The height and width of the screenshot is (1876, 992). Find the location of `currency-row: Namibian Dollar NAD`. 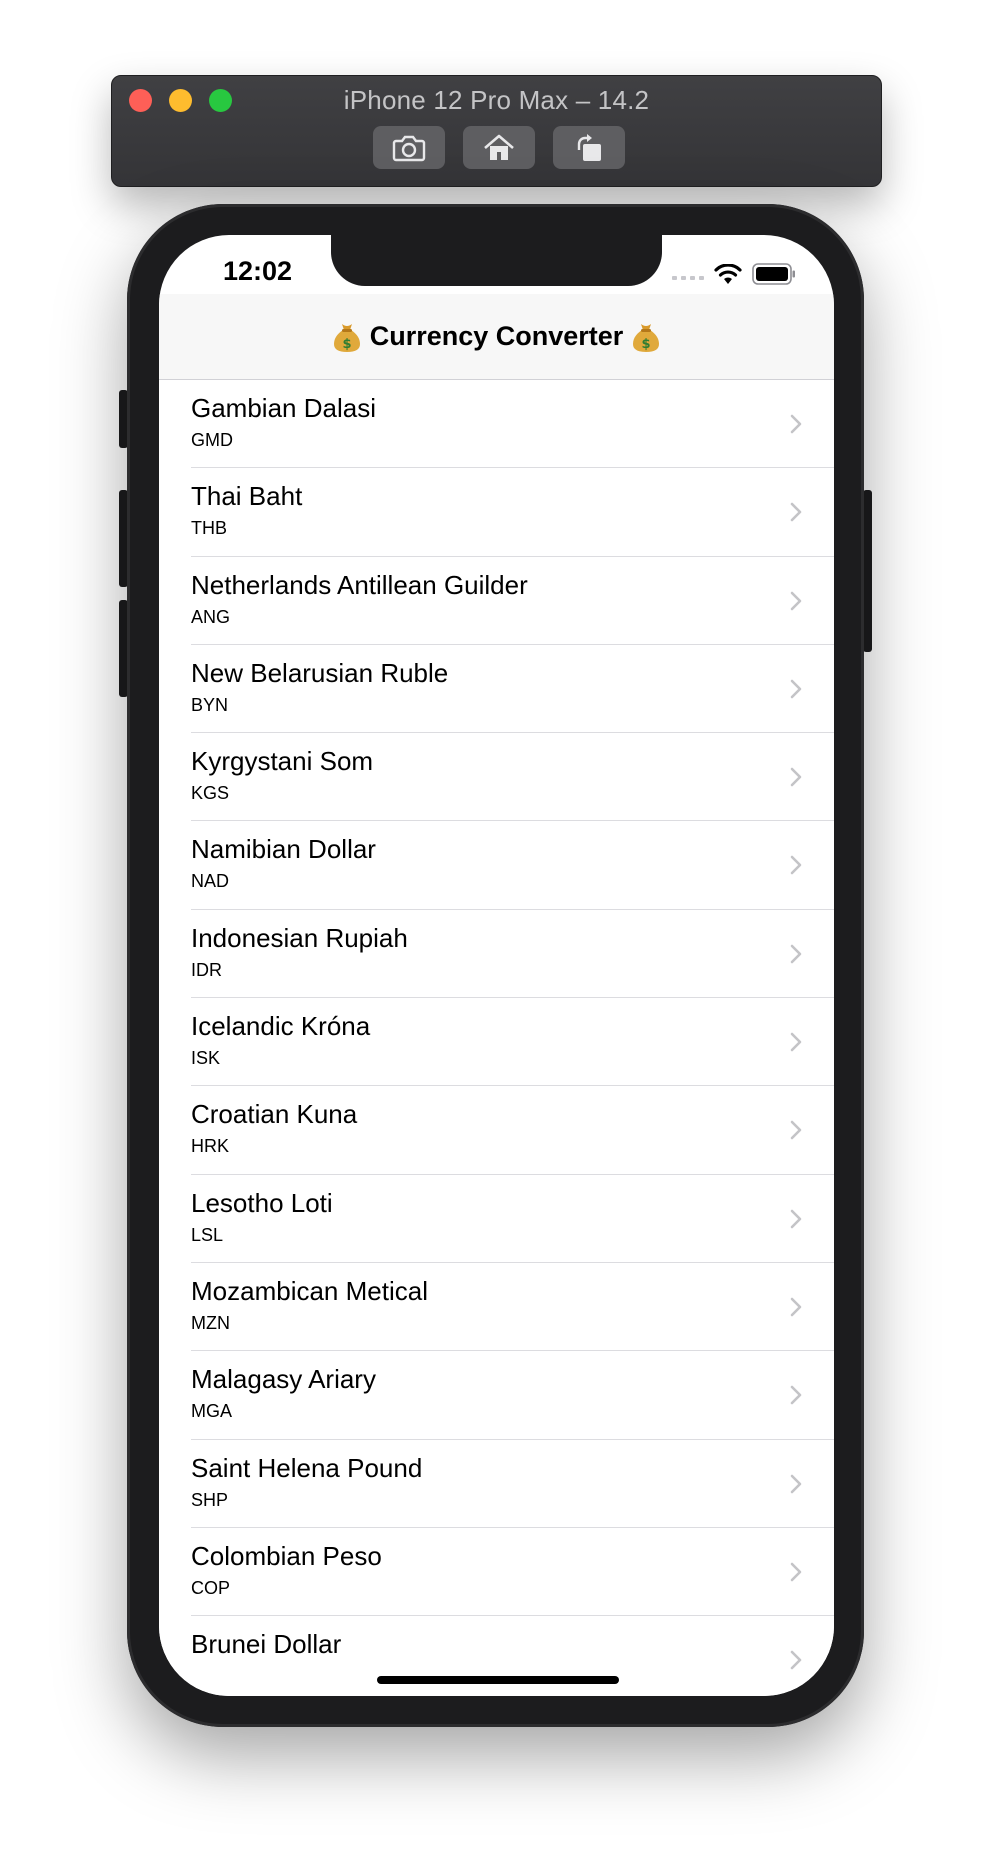

currency-row: Namibian Dollar NAD is located at coordinates (496, 866).